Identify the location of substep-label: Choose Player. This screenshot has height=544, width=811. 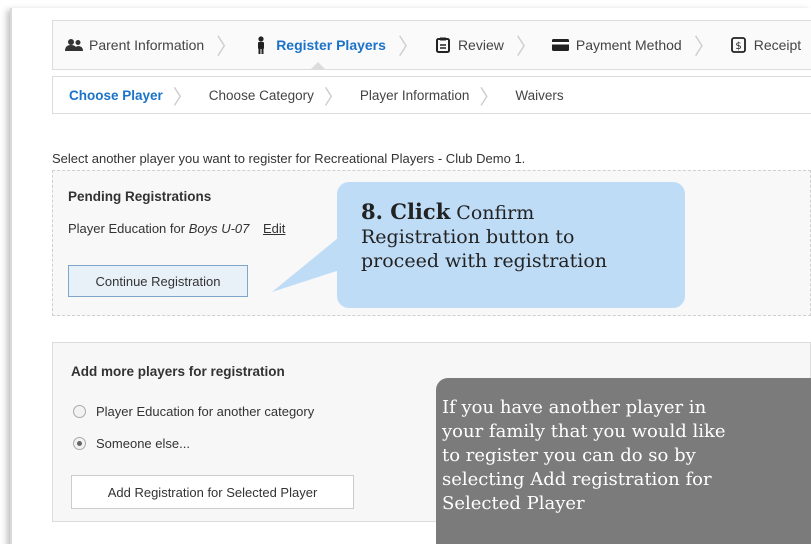
(116, 95).